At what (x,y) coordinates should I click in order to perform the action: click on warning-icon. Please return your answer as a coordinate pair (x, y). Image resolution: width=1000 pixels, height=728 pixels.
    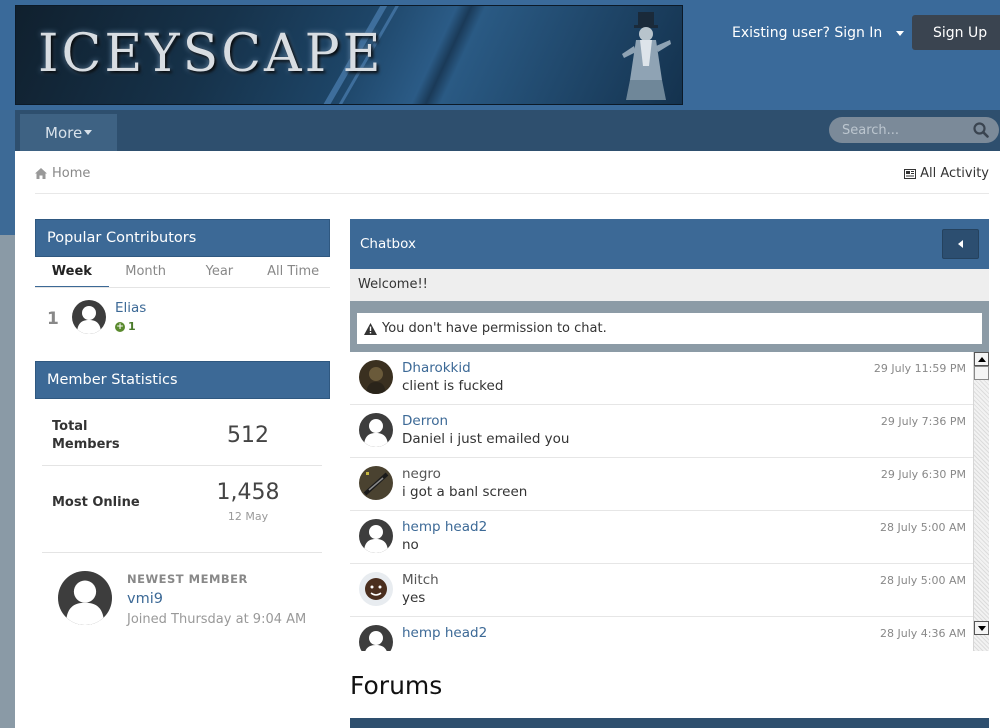
    Looking at the image, I should click on (370, 328).